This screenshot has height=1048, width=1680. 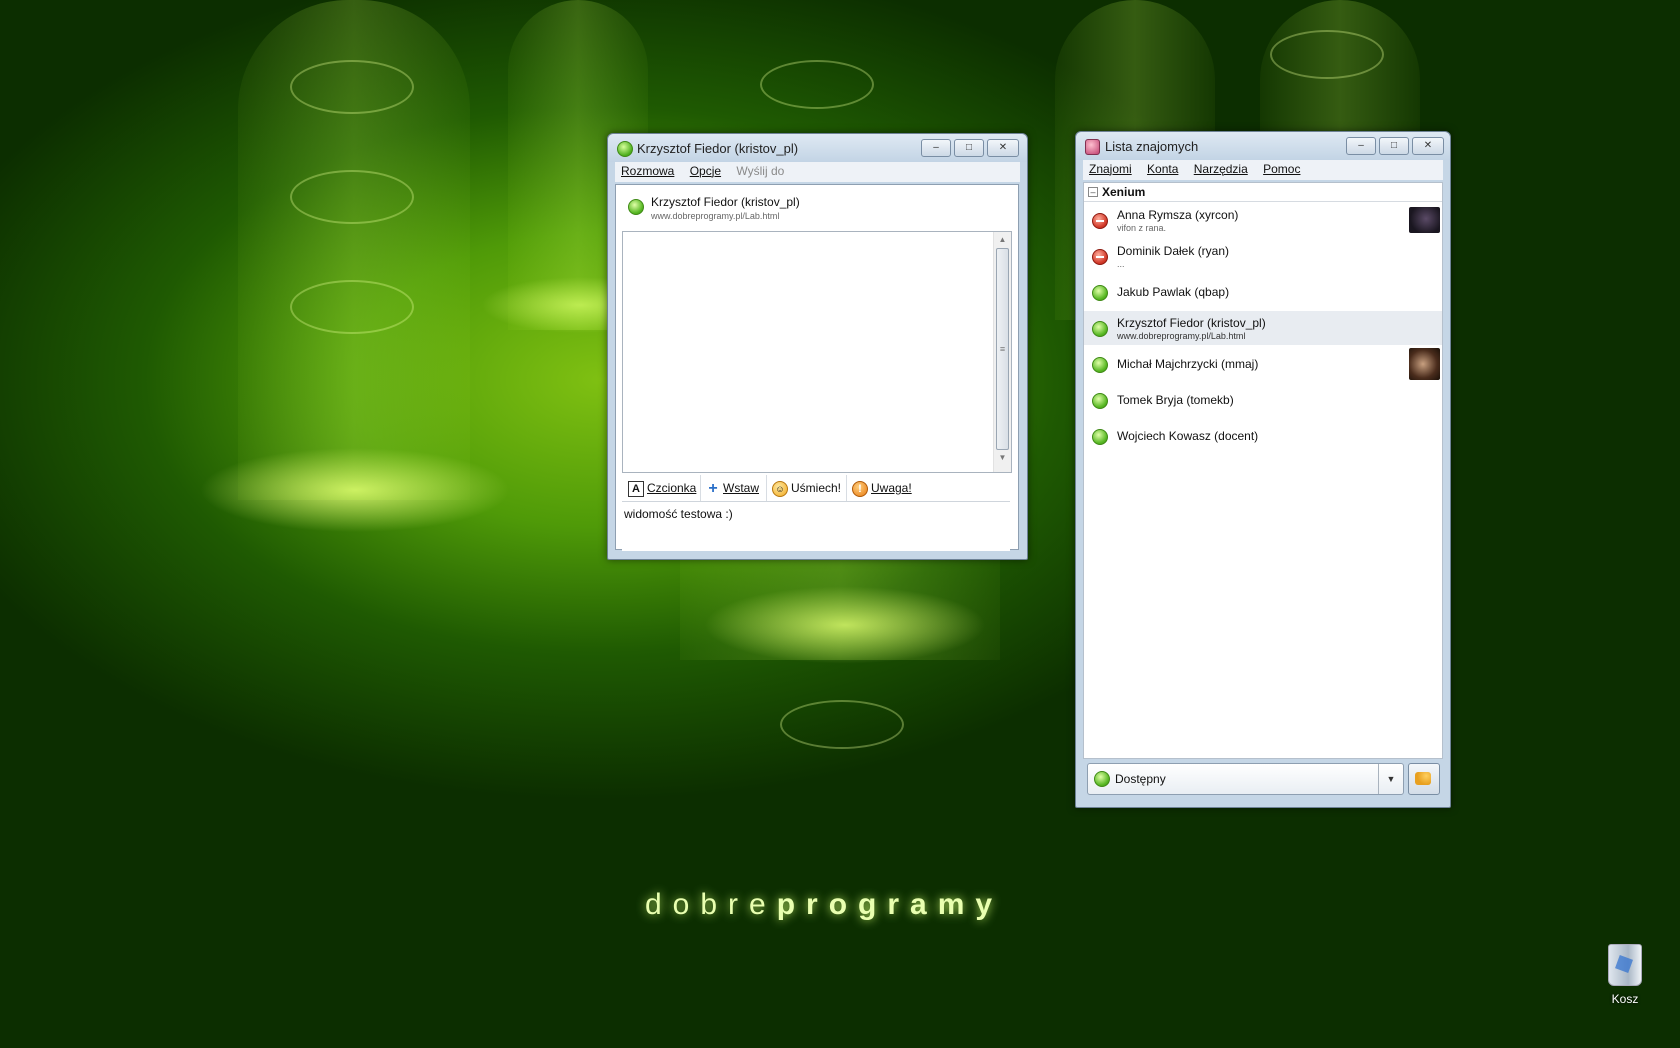 I want to click on contacts-app-icon, so click(x=1092, y=147).